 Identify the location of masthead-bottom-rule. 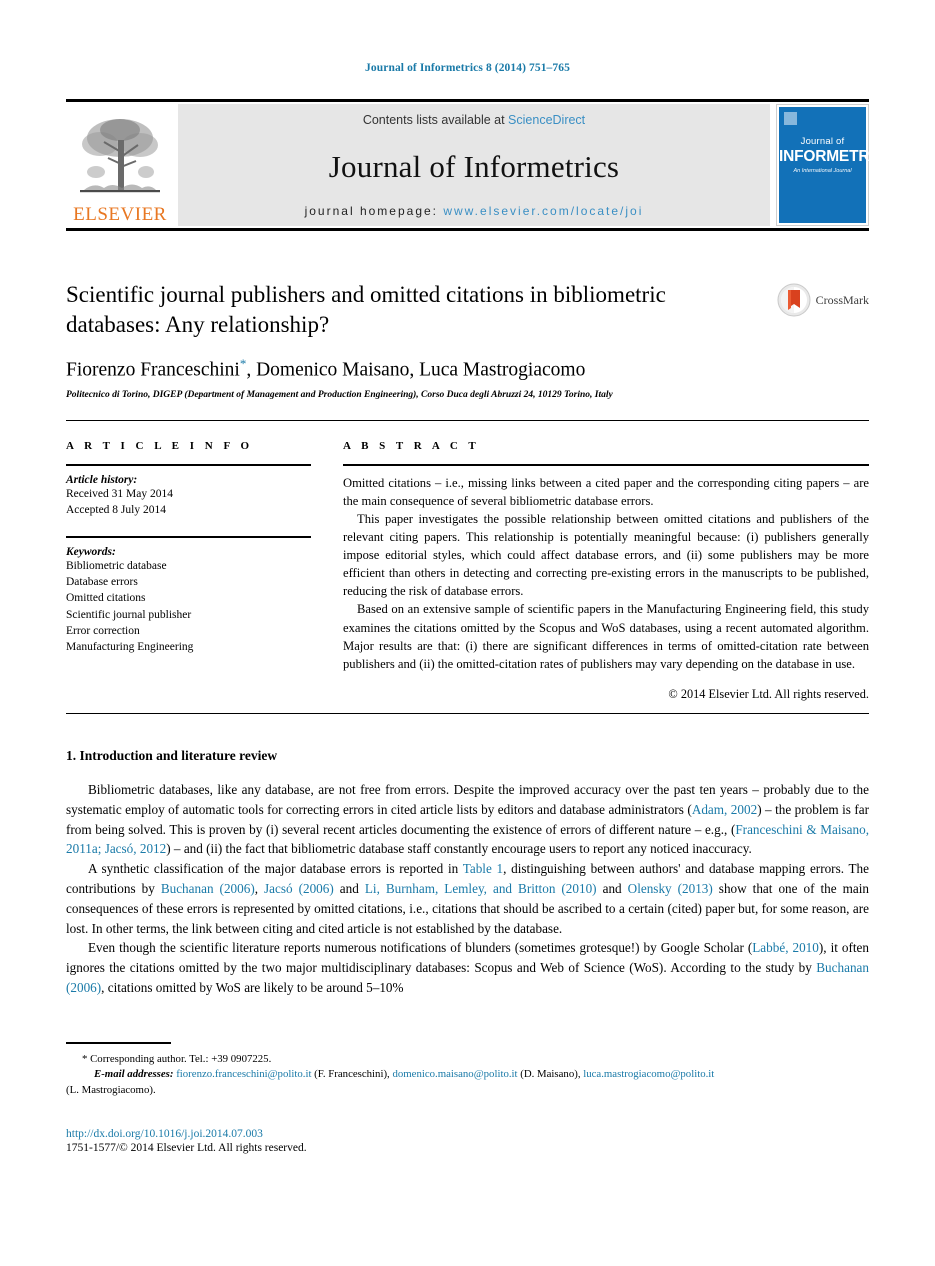
(467, 229).